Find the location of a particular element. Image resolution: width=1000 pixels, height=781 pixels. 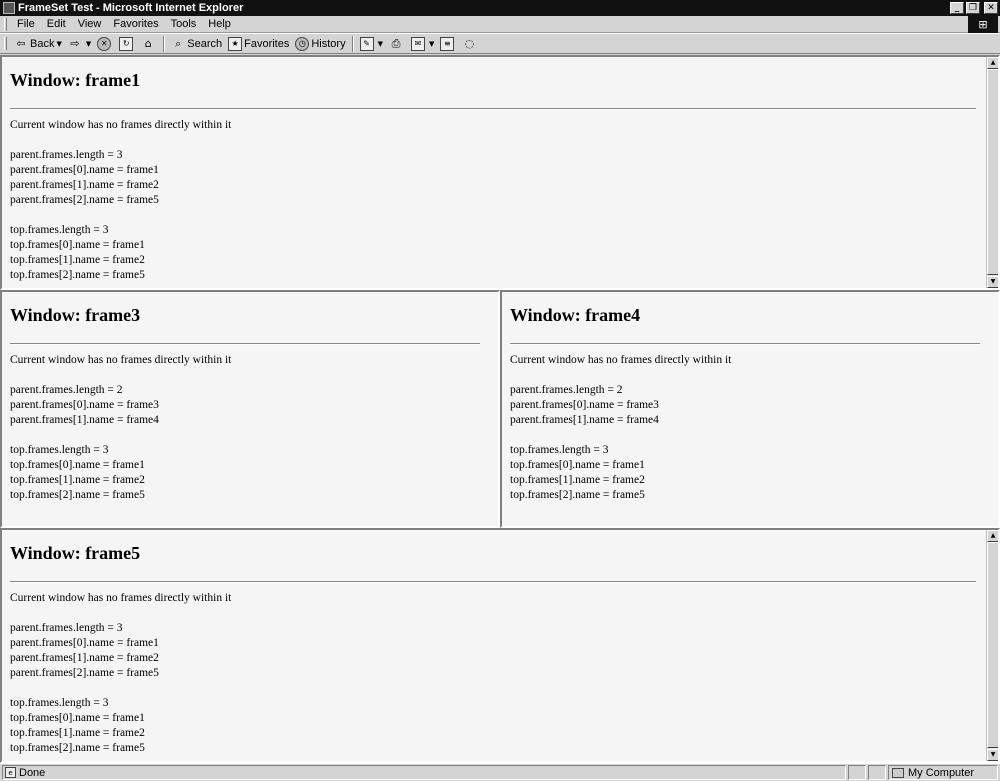

favorites-label: Favorites is located at coordinates (267, 43).